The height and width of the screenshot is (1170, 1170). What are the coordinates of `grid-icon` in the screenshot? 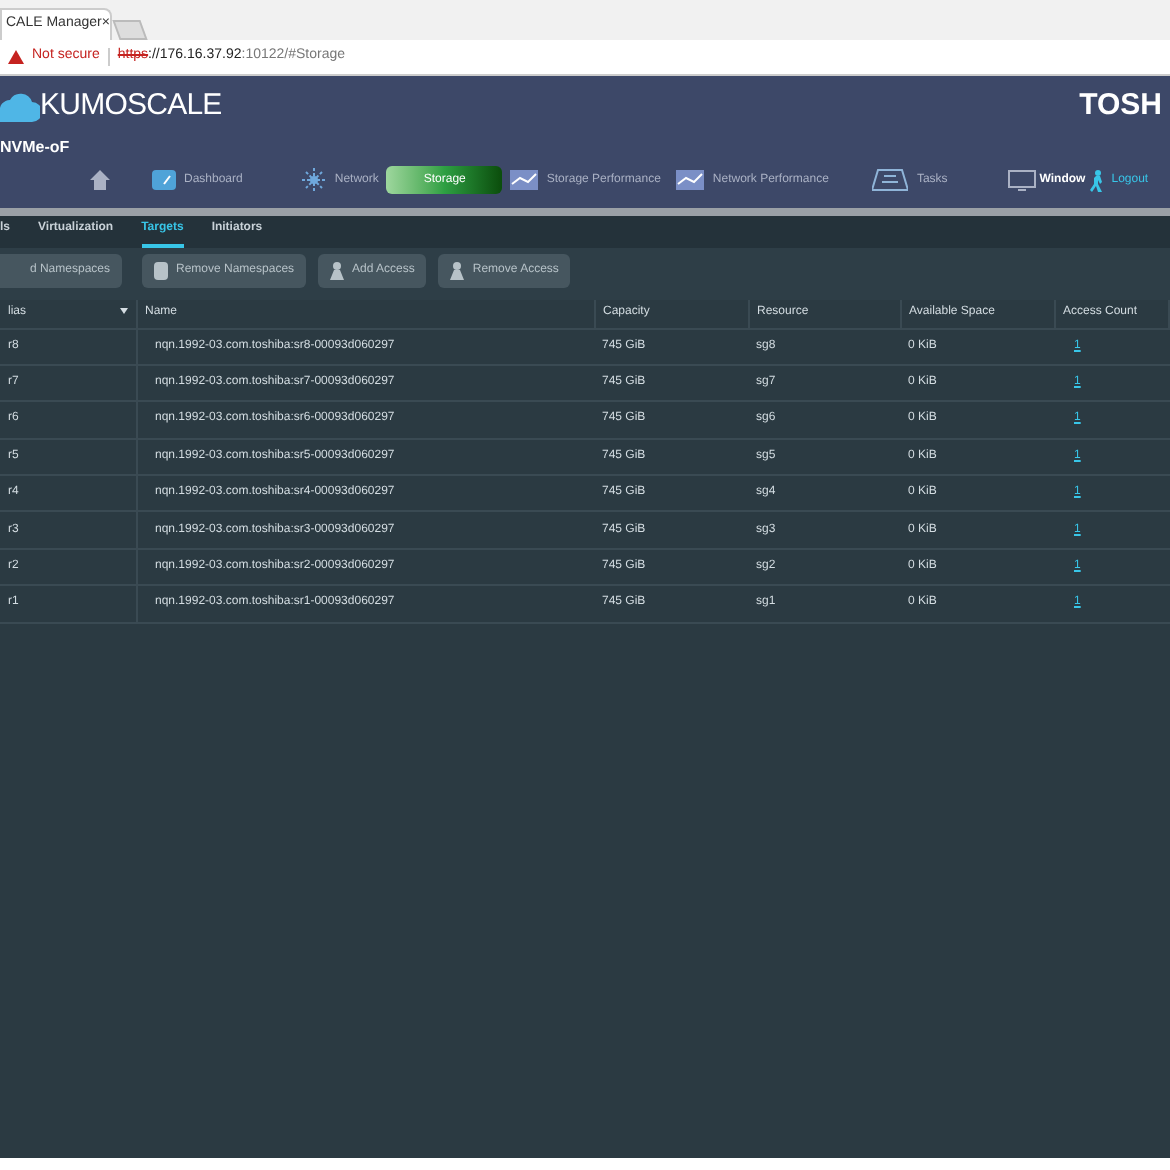 It's located at (890, 180).